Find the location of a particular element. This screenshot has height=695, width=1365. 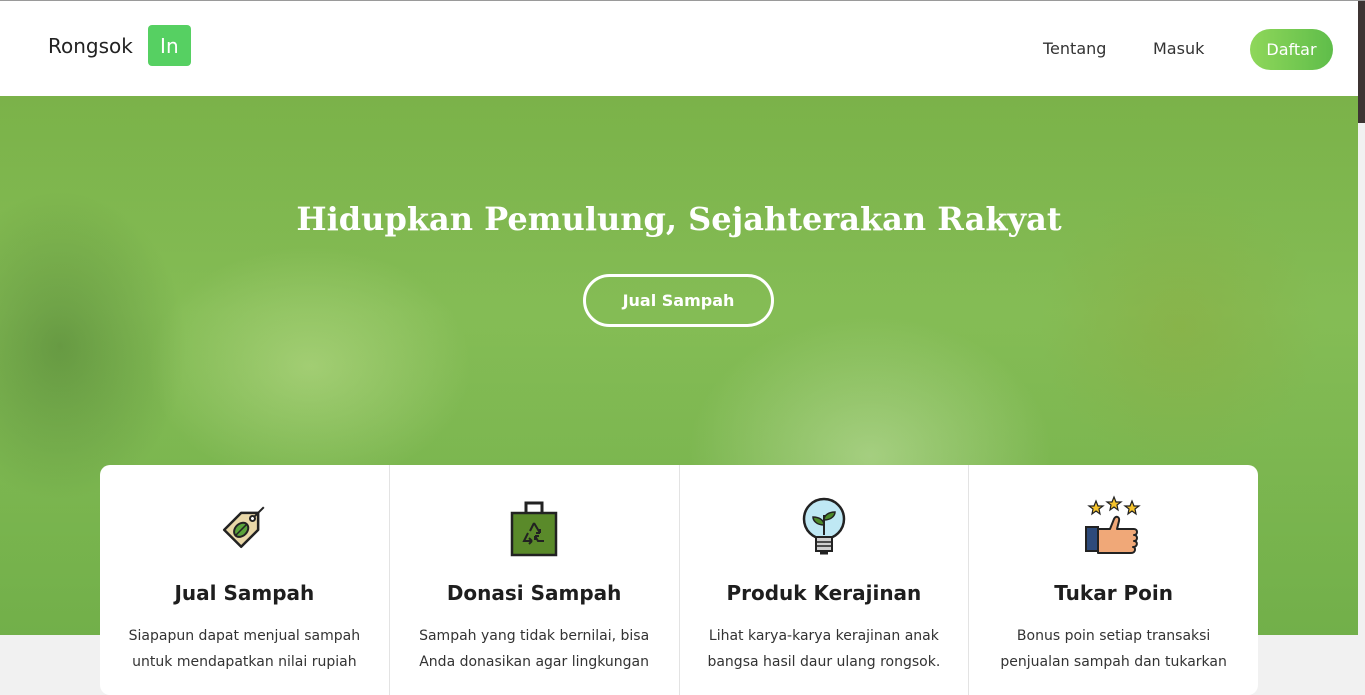

nav-link-tentang: Tentang is located at coordinates (1074, 48).